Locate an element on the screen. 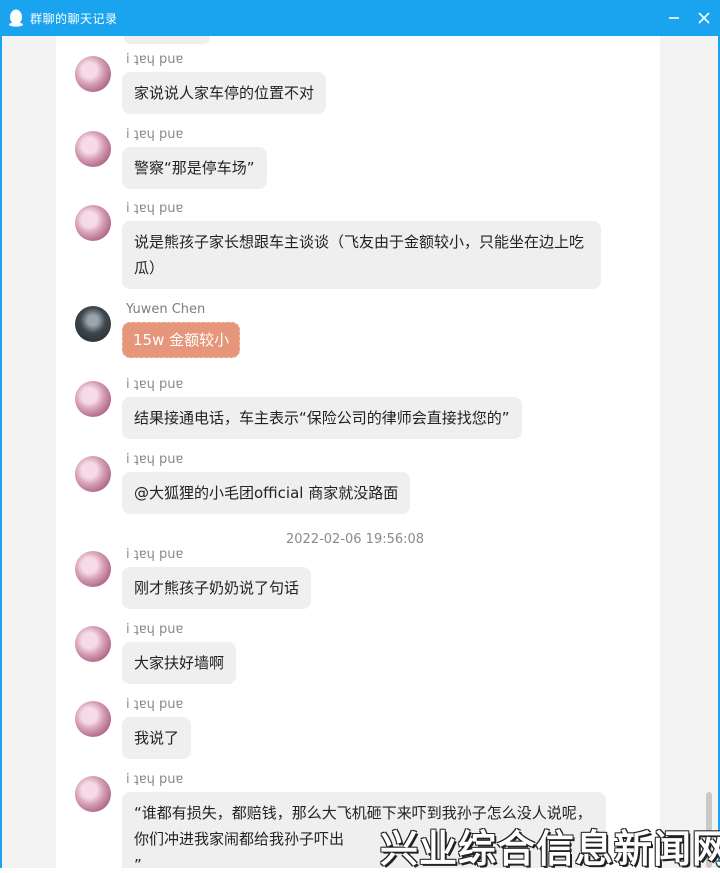 This screenshot has height=873, width=720. chat-gutter-right is located at coordinates (689, 452).